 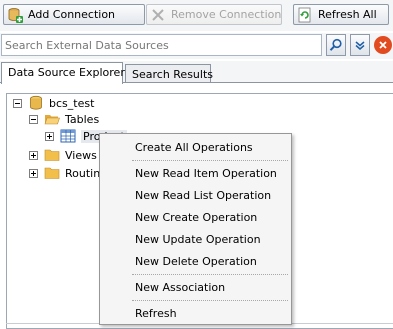 I want to click on tree-node-views-label: Views, so click(x=81, y=155).